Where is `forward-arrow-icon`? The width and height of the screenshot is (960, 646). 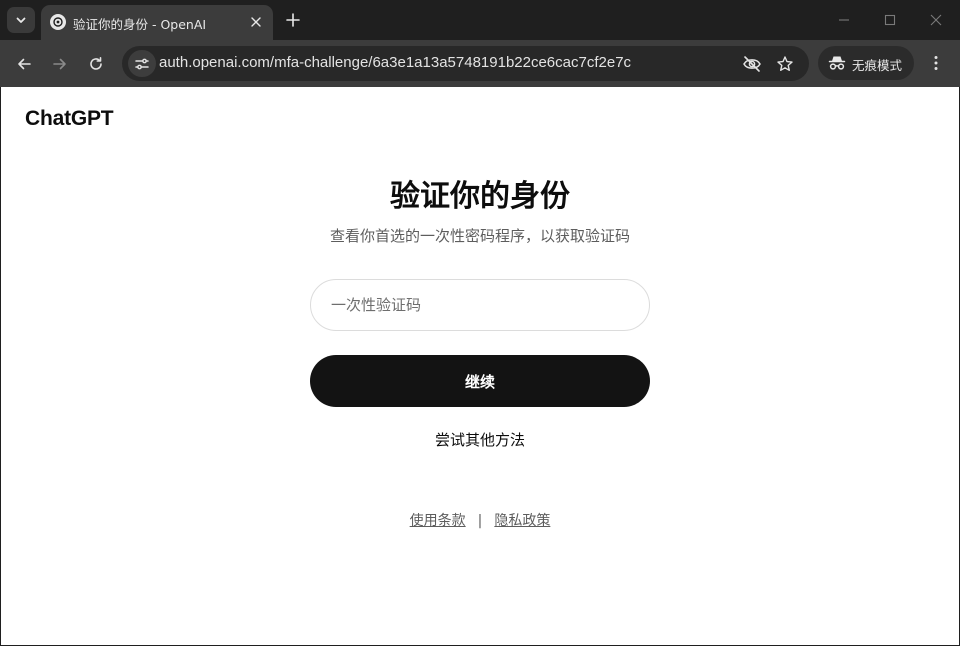 forward-arrow-icon is located at coordinates (59, 64).